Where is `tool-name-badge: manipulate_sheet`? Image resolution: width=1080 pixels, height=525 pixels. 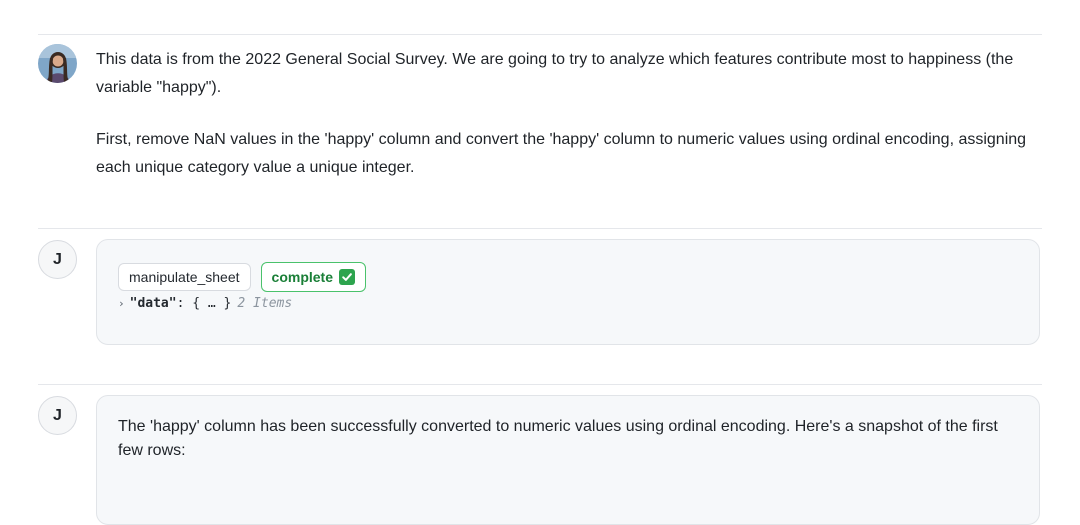
tool-name-badge: manipulate_sheet is located at coordinates (184, 277).